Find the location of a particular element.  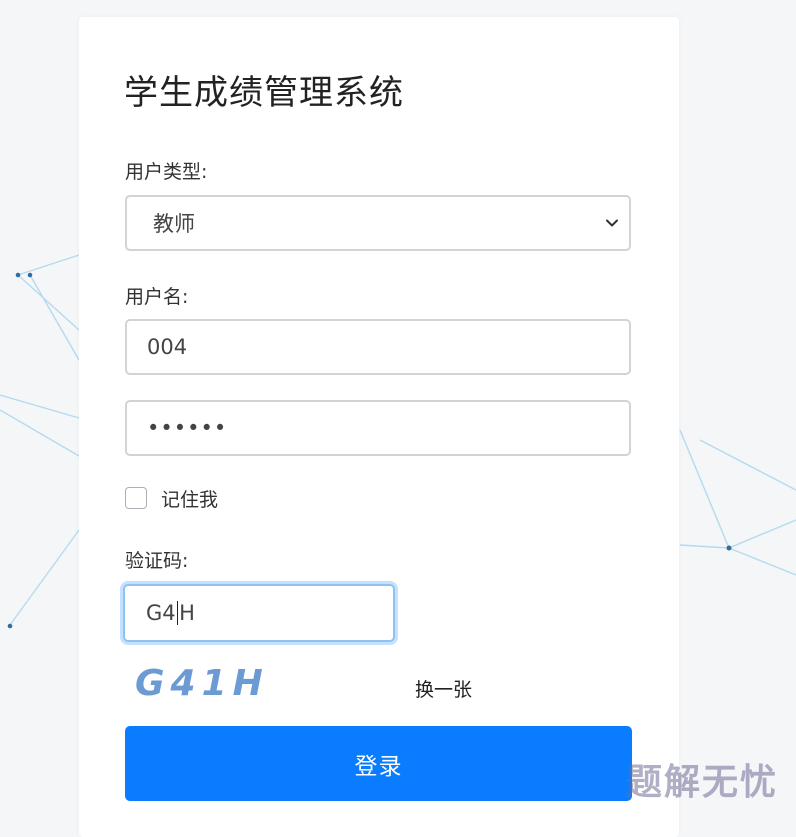

captcha-label: 验证码: is located at coordinates (157, 561).